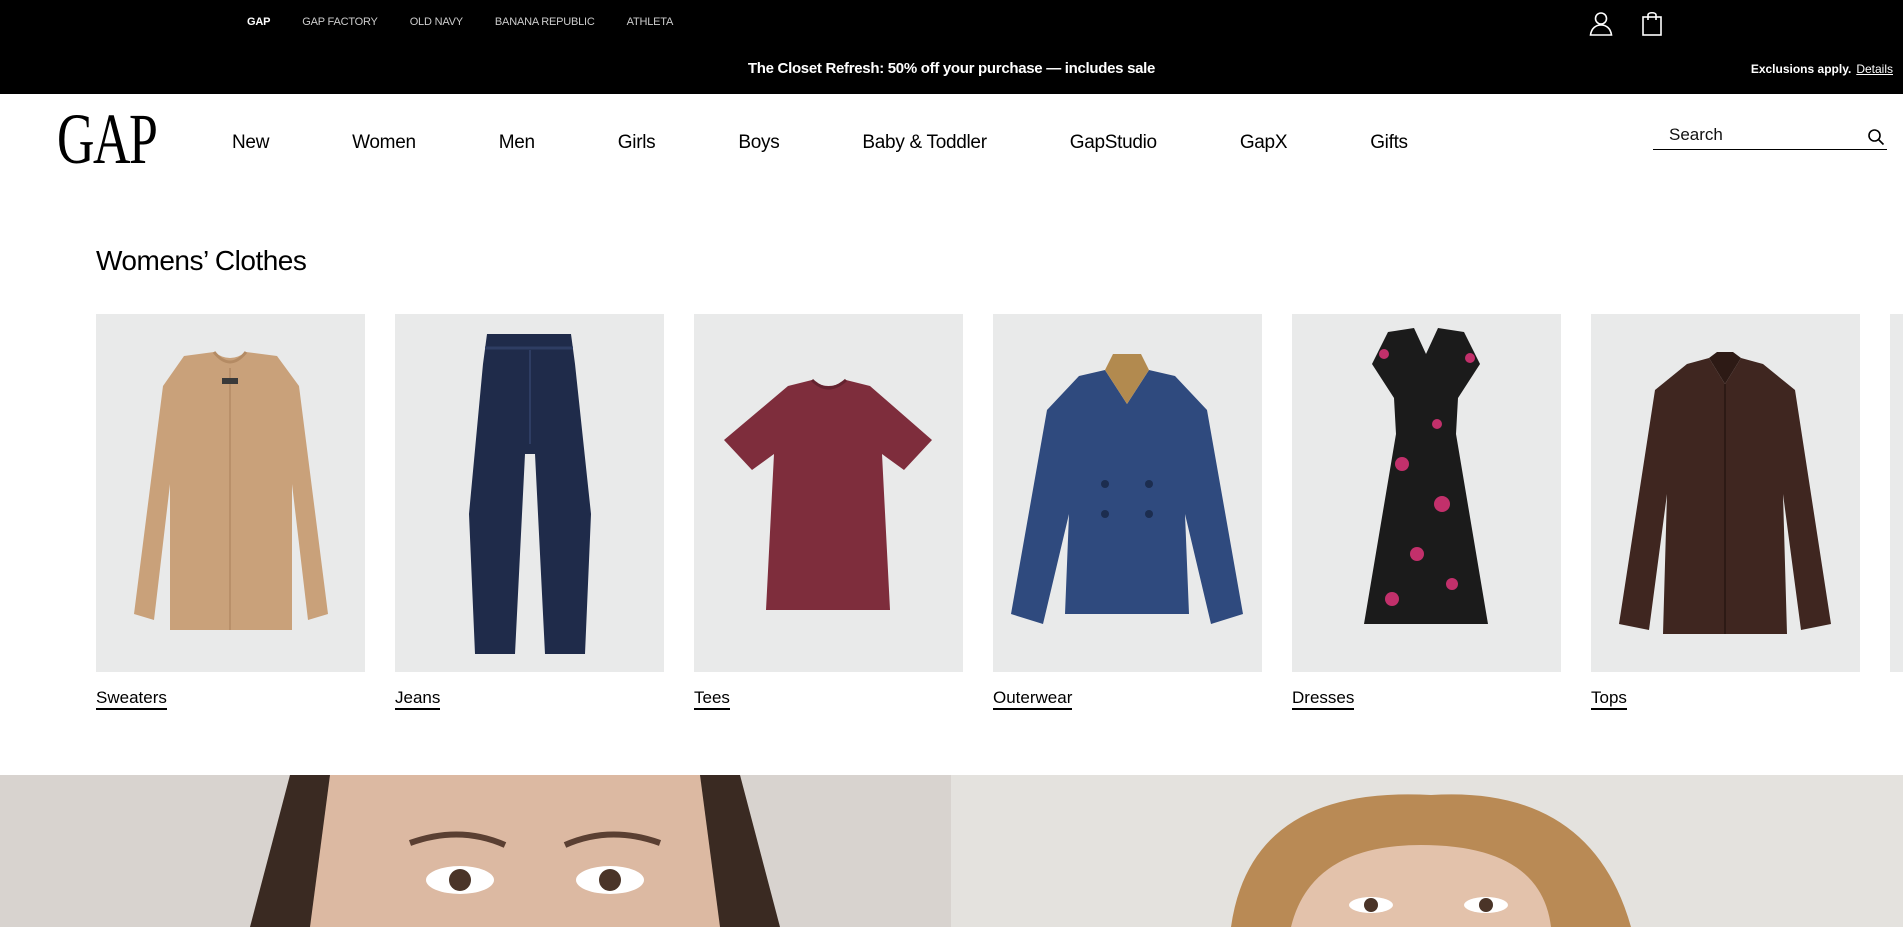 The height and width of the screenshot is (927, 1903). What do you see at coordinates (384, 143) in the screenshot?
I see `nav-item-women: Women` at bounding box center [384, 143].